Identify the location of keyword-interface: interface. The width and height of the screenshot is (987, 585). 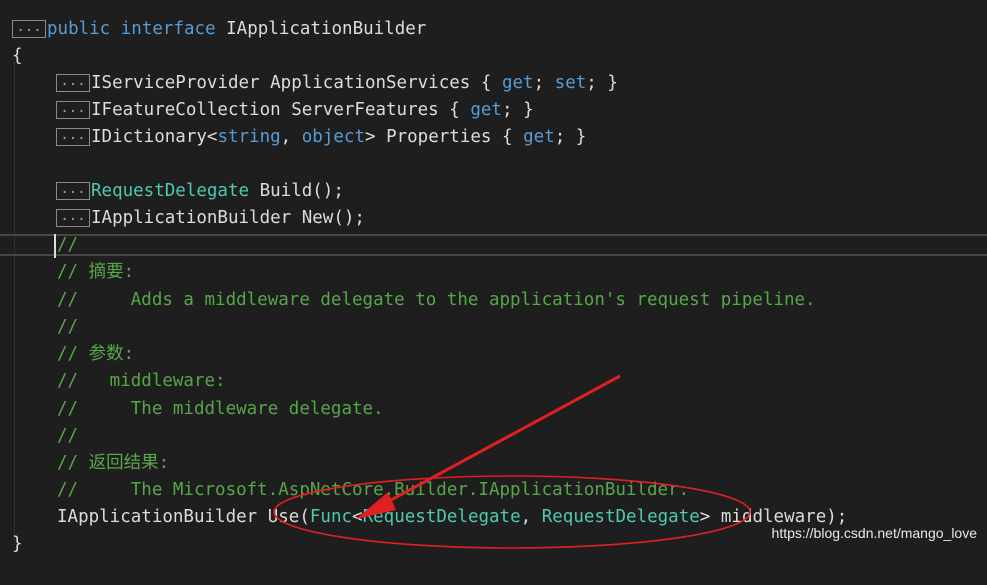
(168, 29).